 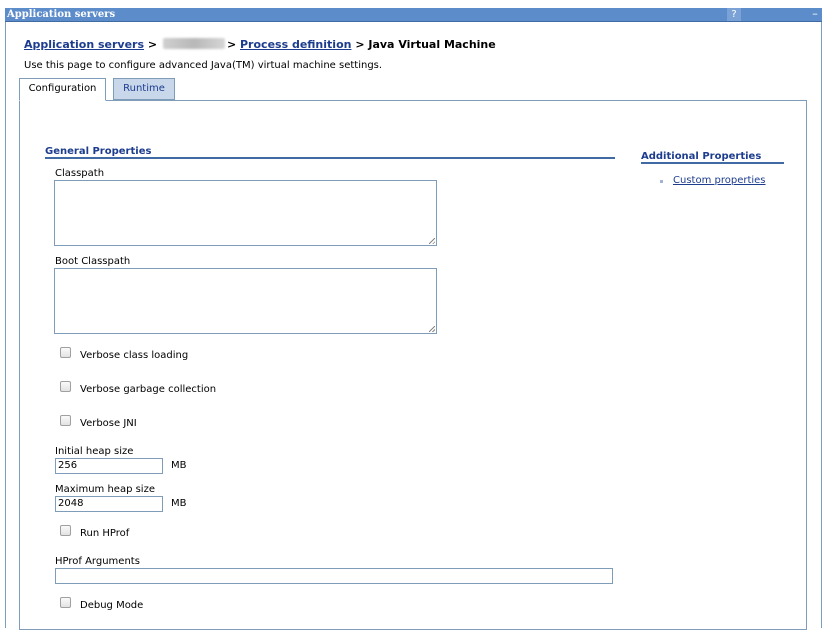 I want to click on help-icon: ?, so click(x=734, y=14).